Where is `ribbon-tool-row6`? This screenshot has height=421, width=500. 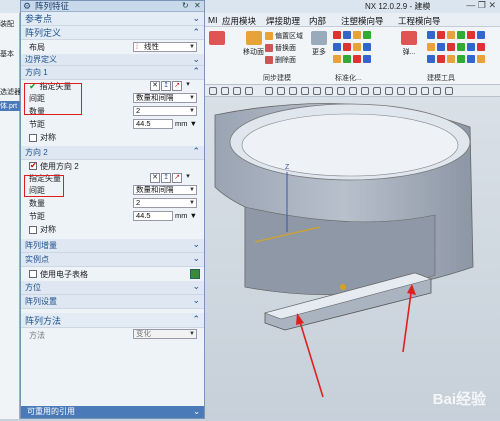 ribbon-tool-row6 is located at coordinates (456, 59).